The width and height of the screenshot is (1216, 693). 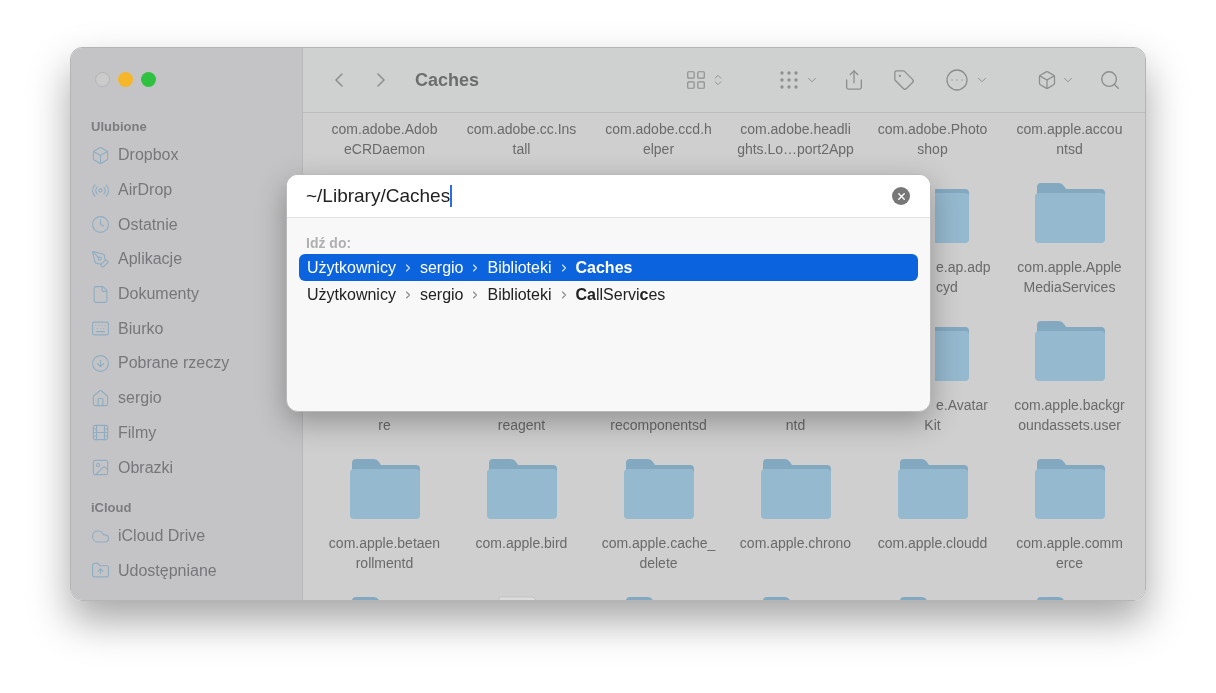 I want to click on file-name: com.apple.betaen, so click(x=384, y=543).